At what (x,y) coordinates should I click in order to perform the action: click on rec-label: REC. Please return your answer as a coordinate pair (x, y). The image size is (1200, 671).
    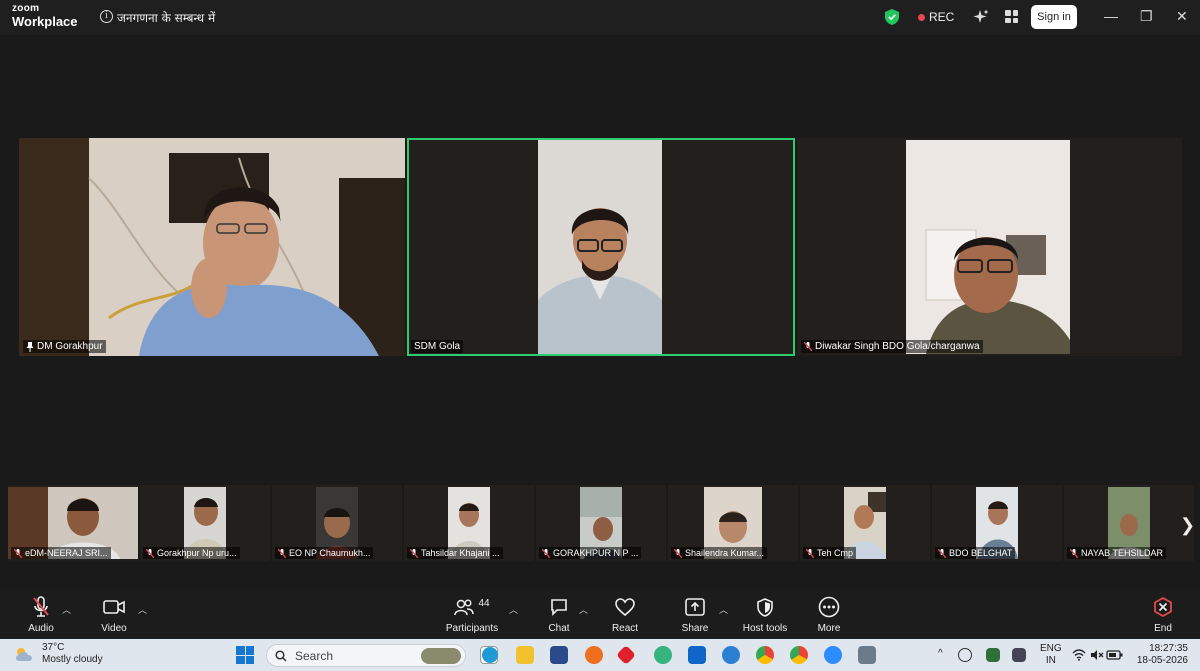
    Looking at the image, I should click on (942, 17).